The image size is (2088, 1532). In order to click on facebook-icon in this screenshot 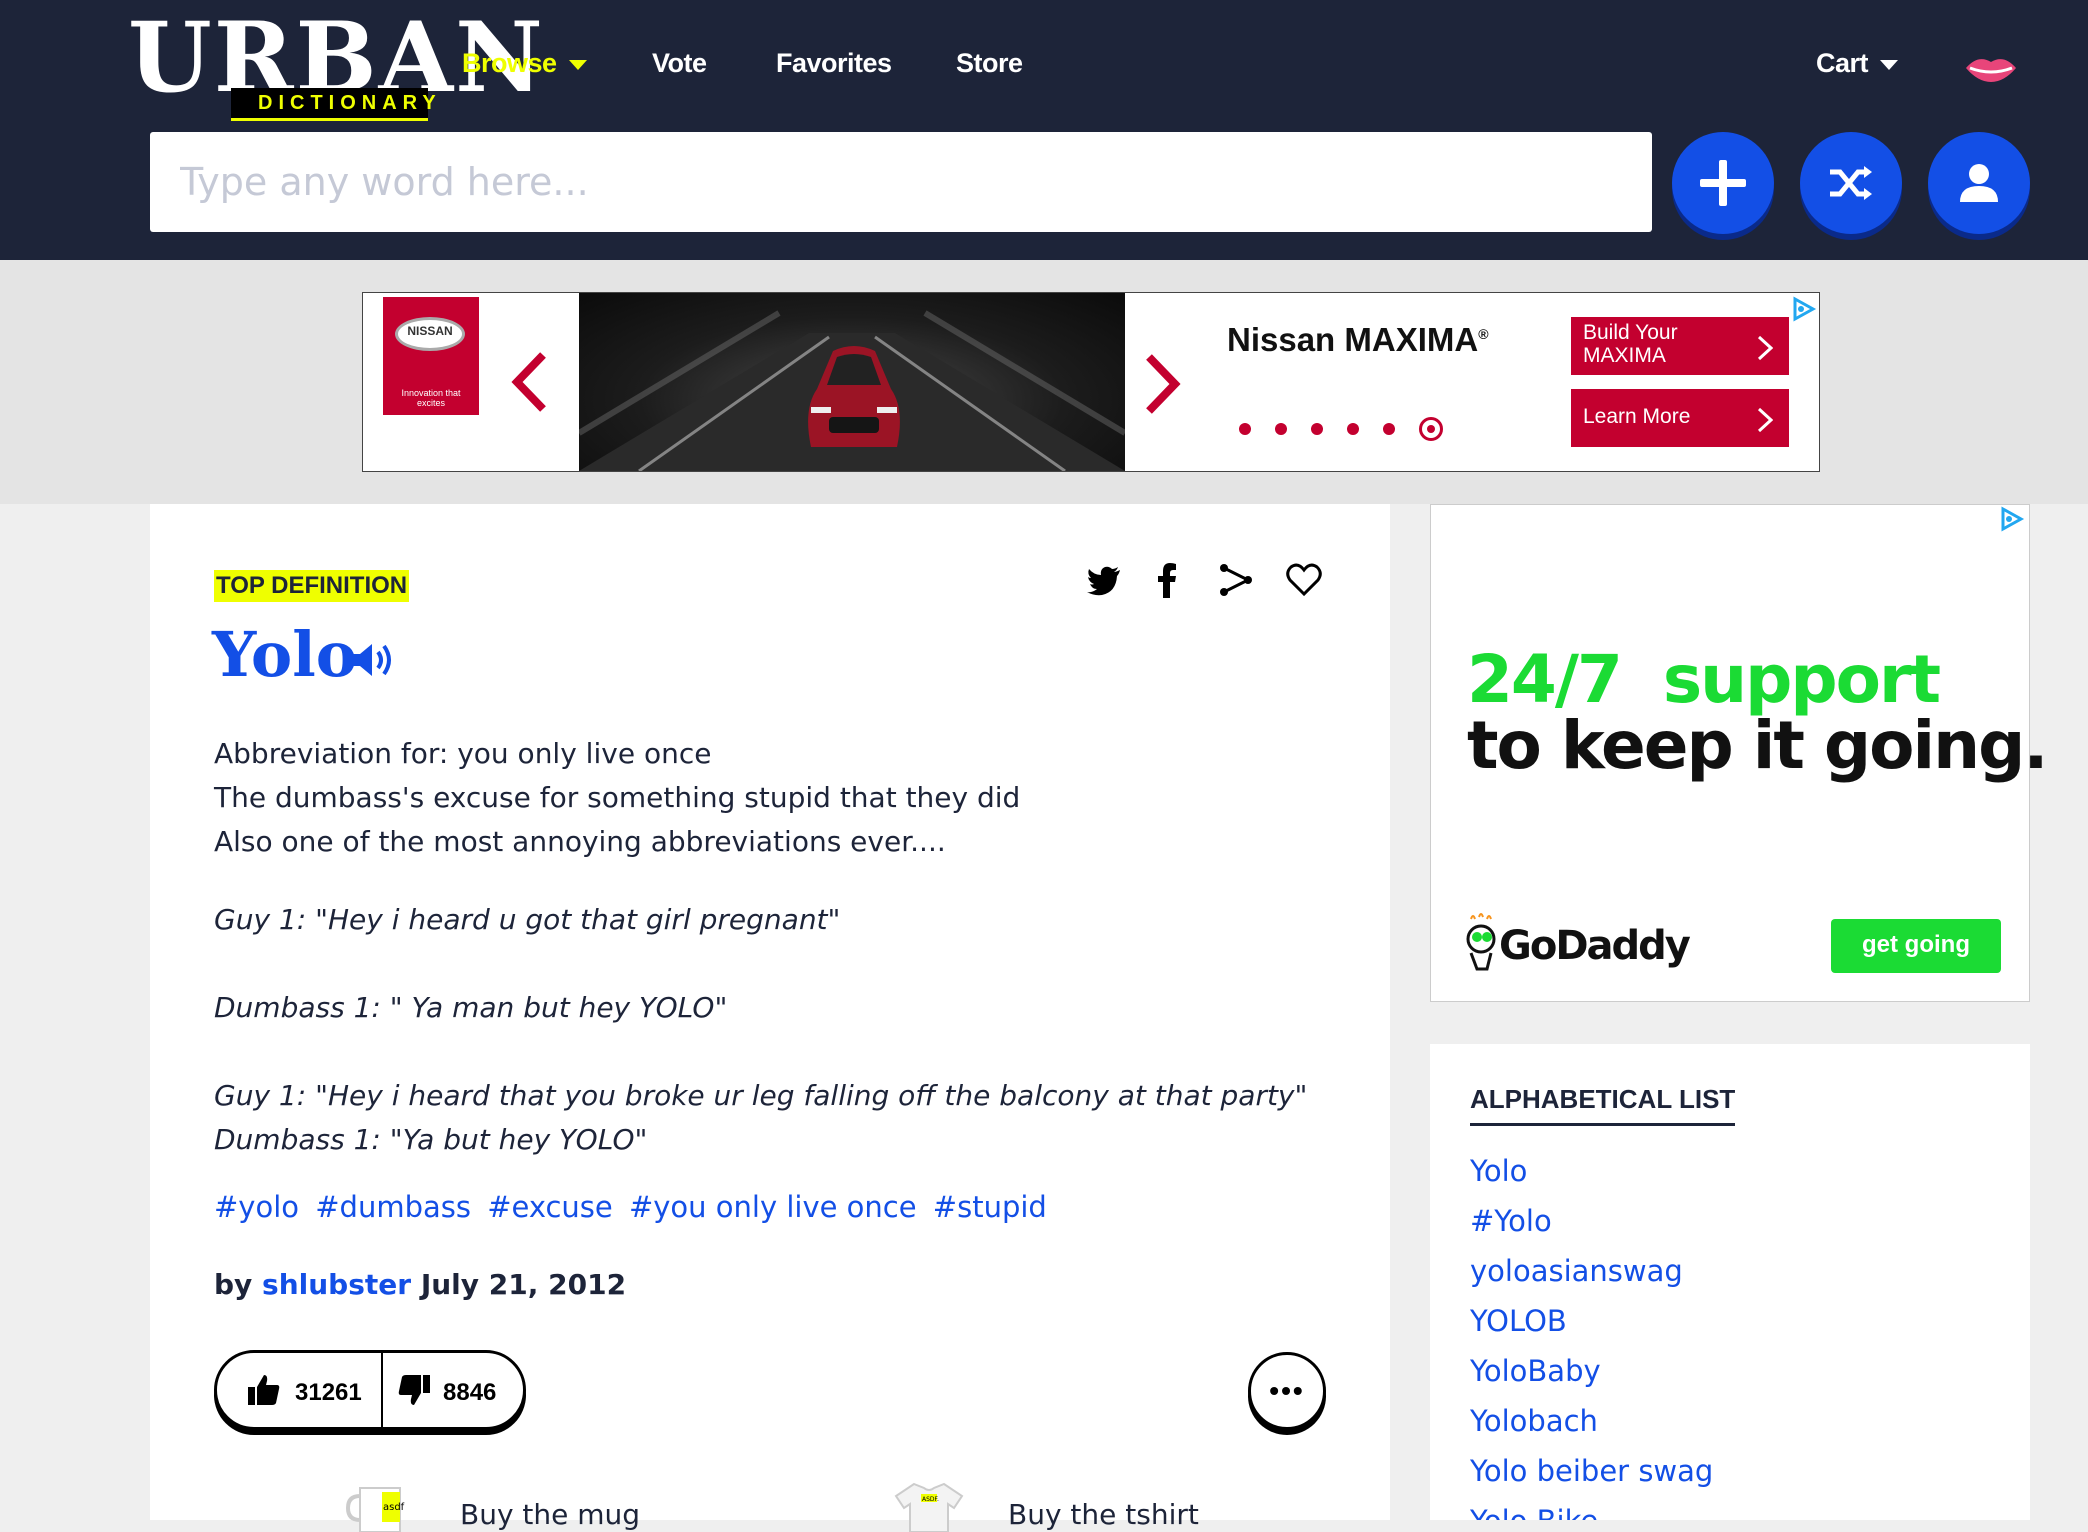, I will do `click(1168, 580)`.